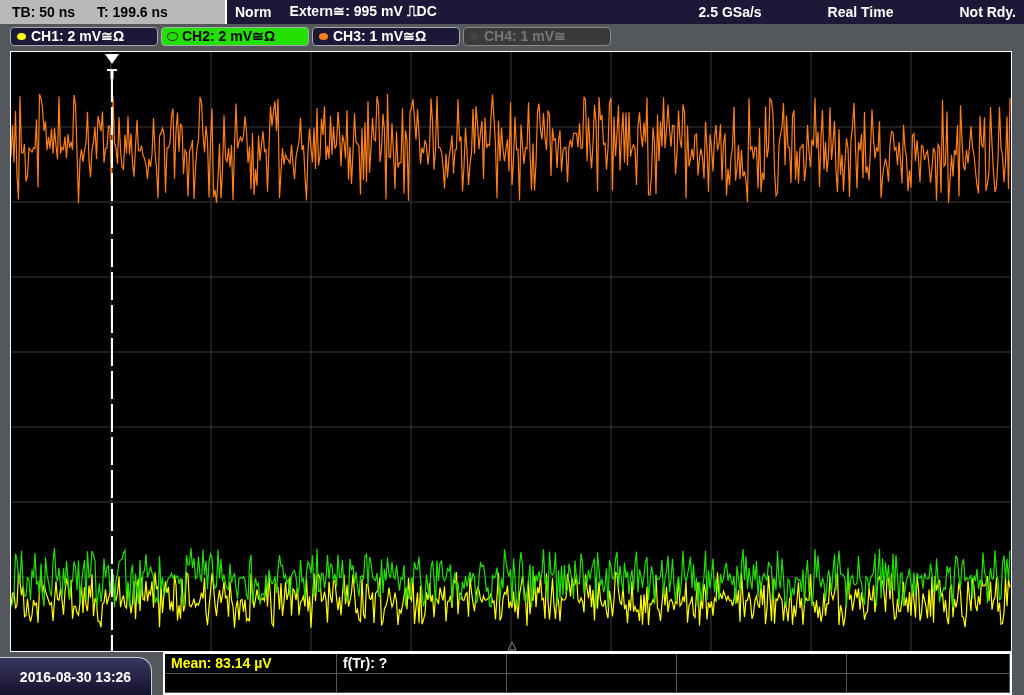 The width and height of the screenshot is (1024, 695). Describe the element at coordinates (253, 12) in the screenshot. I see `trigger-mode: Norm` at that location.